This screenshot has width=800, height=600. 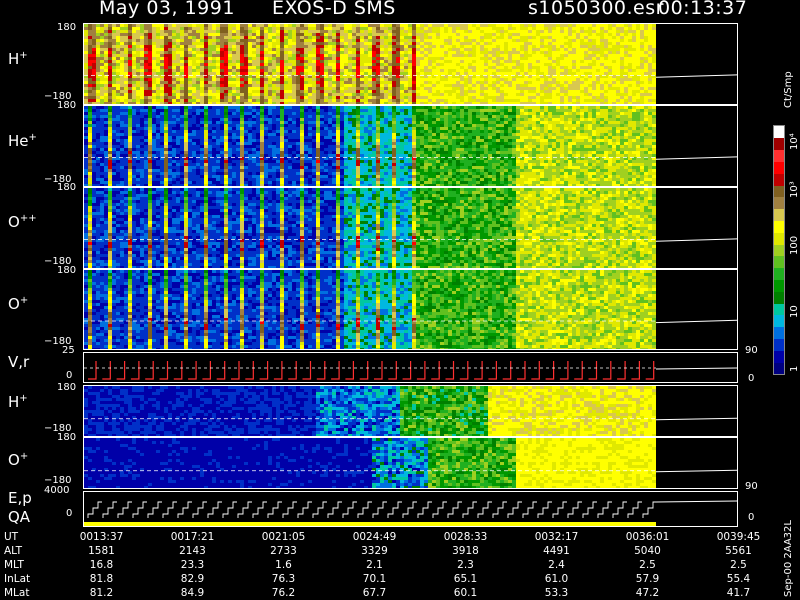 I want to click on o-plusplus-spectrogram, so click(x=410, y=228).